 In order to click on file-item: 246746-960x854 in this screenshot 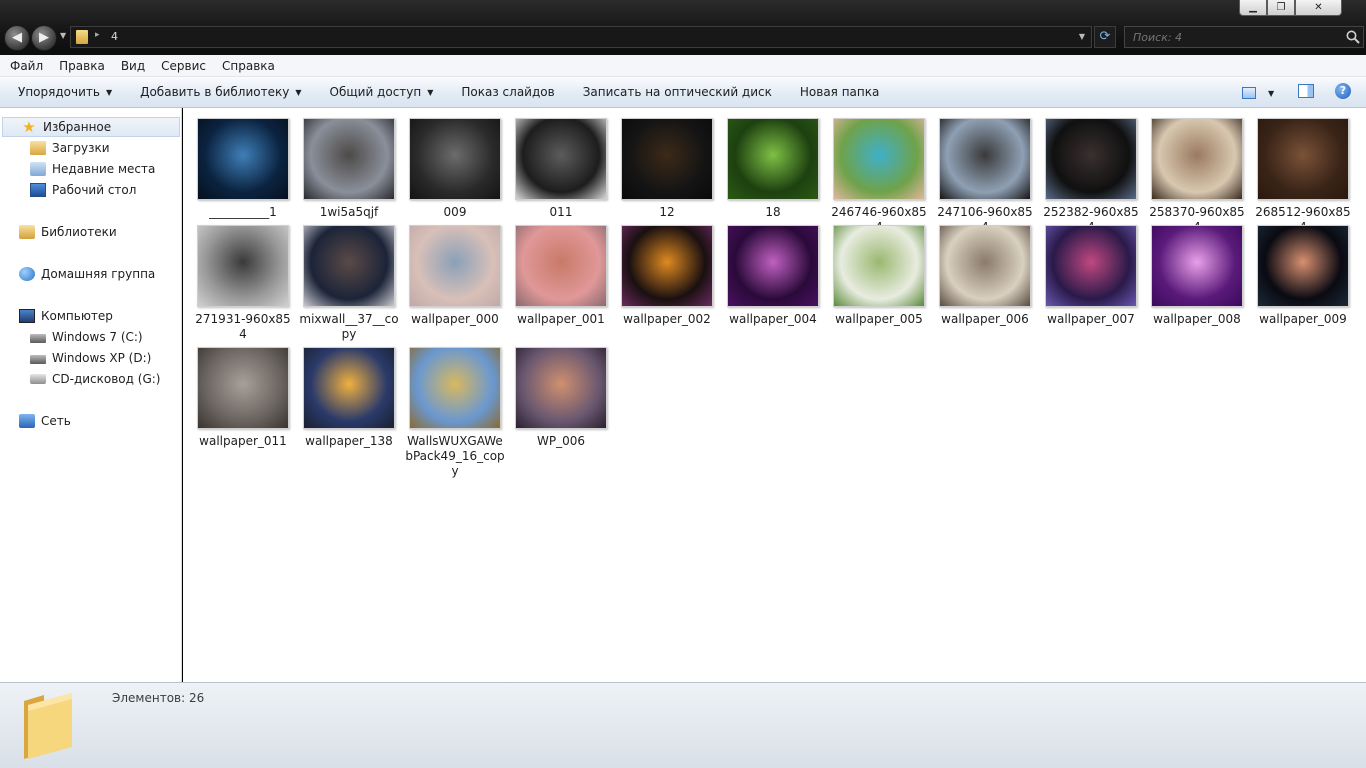, I will do `click(879, 176)`.